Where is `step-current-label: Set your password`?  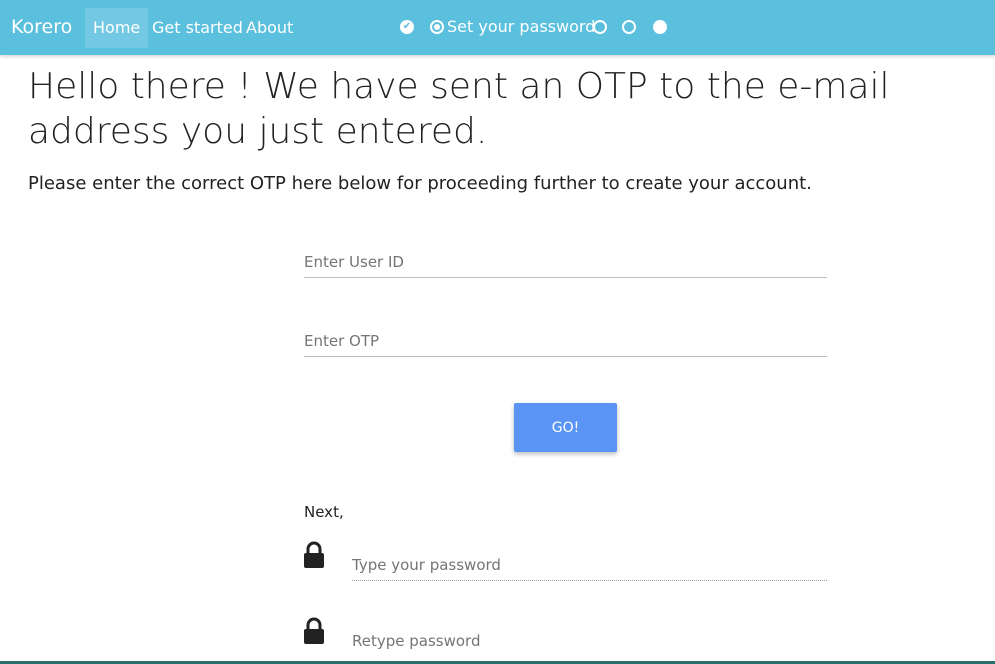 step-current-label: Set your password is located at coordinates (521, 26).